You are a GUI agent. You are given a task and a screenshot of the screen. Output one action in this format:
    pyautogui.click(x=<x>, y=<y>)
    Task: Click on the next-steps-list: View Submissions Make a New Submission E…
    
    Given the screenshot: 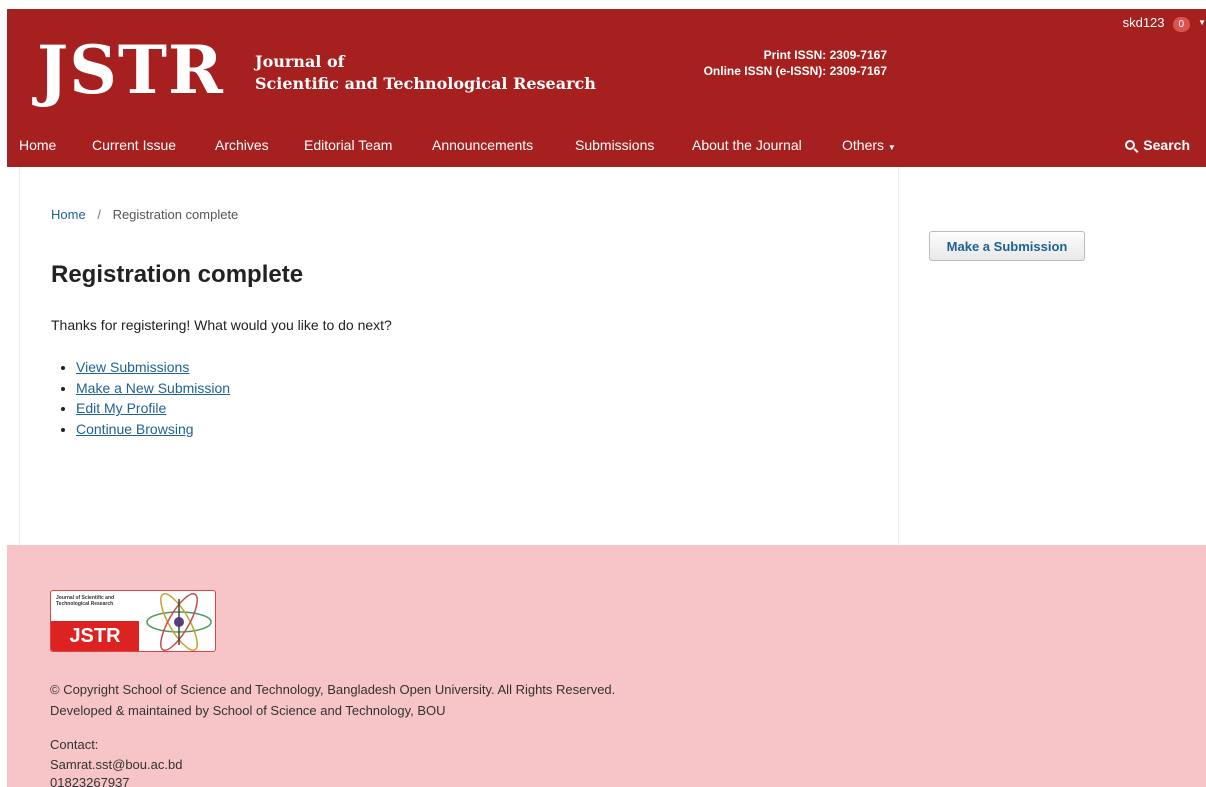 What is the action you would take?
    pyautogui.click(x=153, y=398)
    